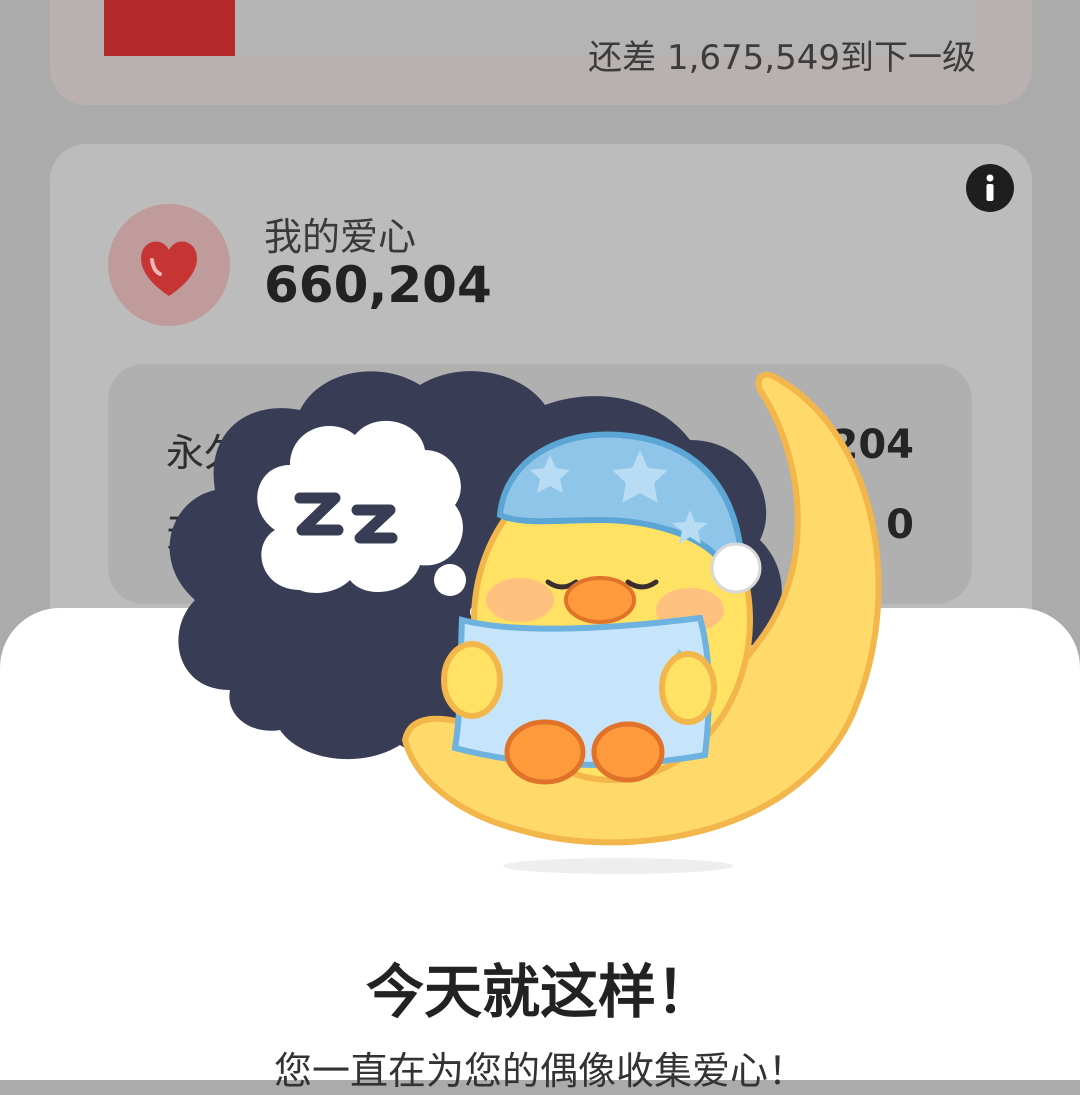 Image resolution: width=1080 pixels, height=1095 pixels. I want to click on shadow, so click(618, 866).